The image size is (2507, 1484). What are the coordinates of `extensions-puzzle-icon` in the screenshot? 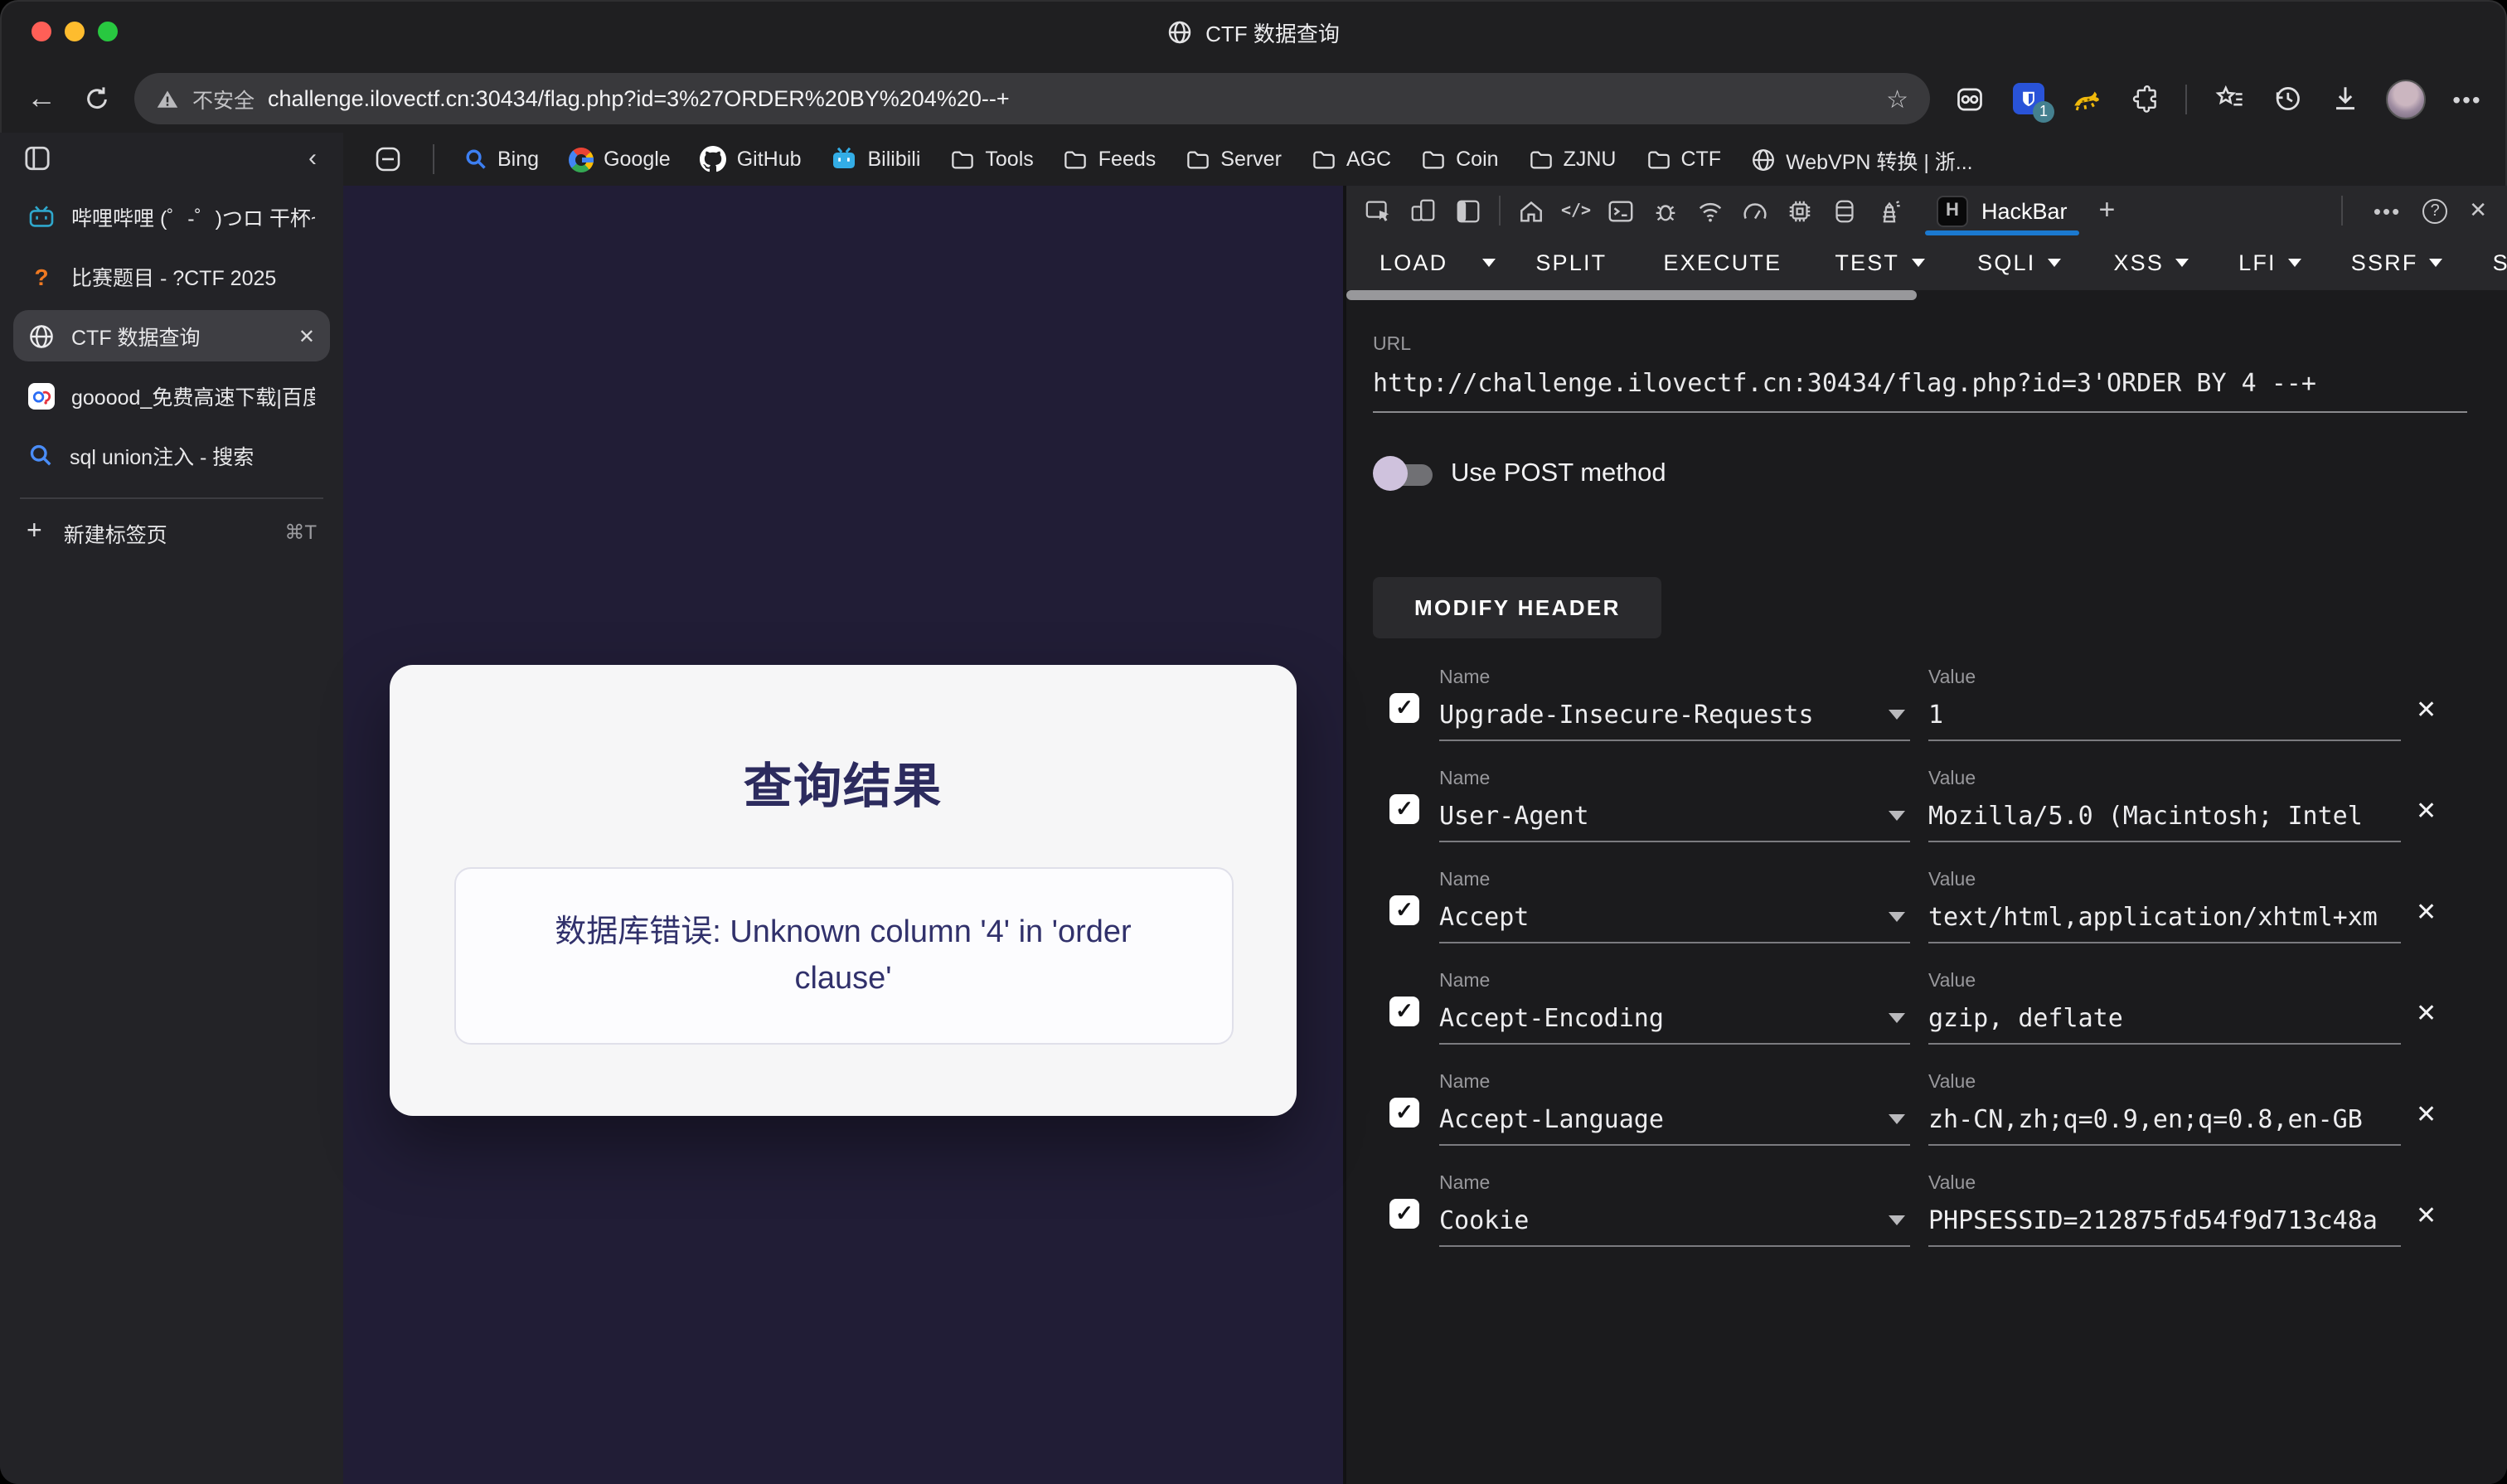 It's located at (2143, 98).